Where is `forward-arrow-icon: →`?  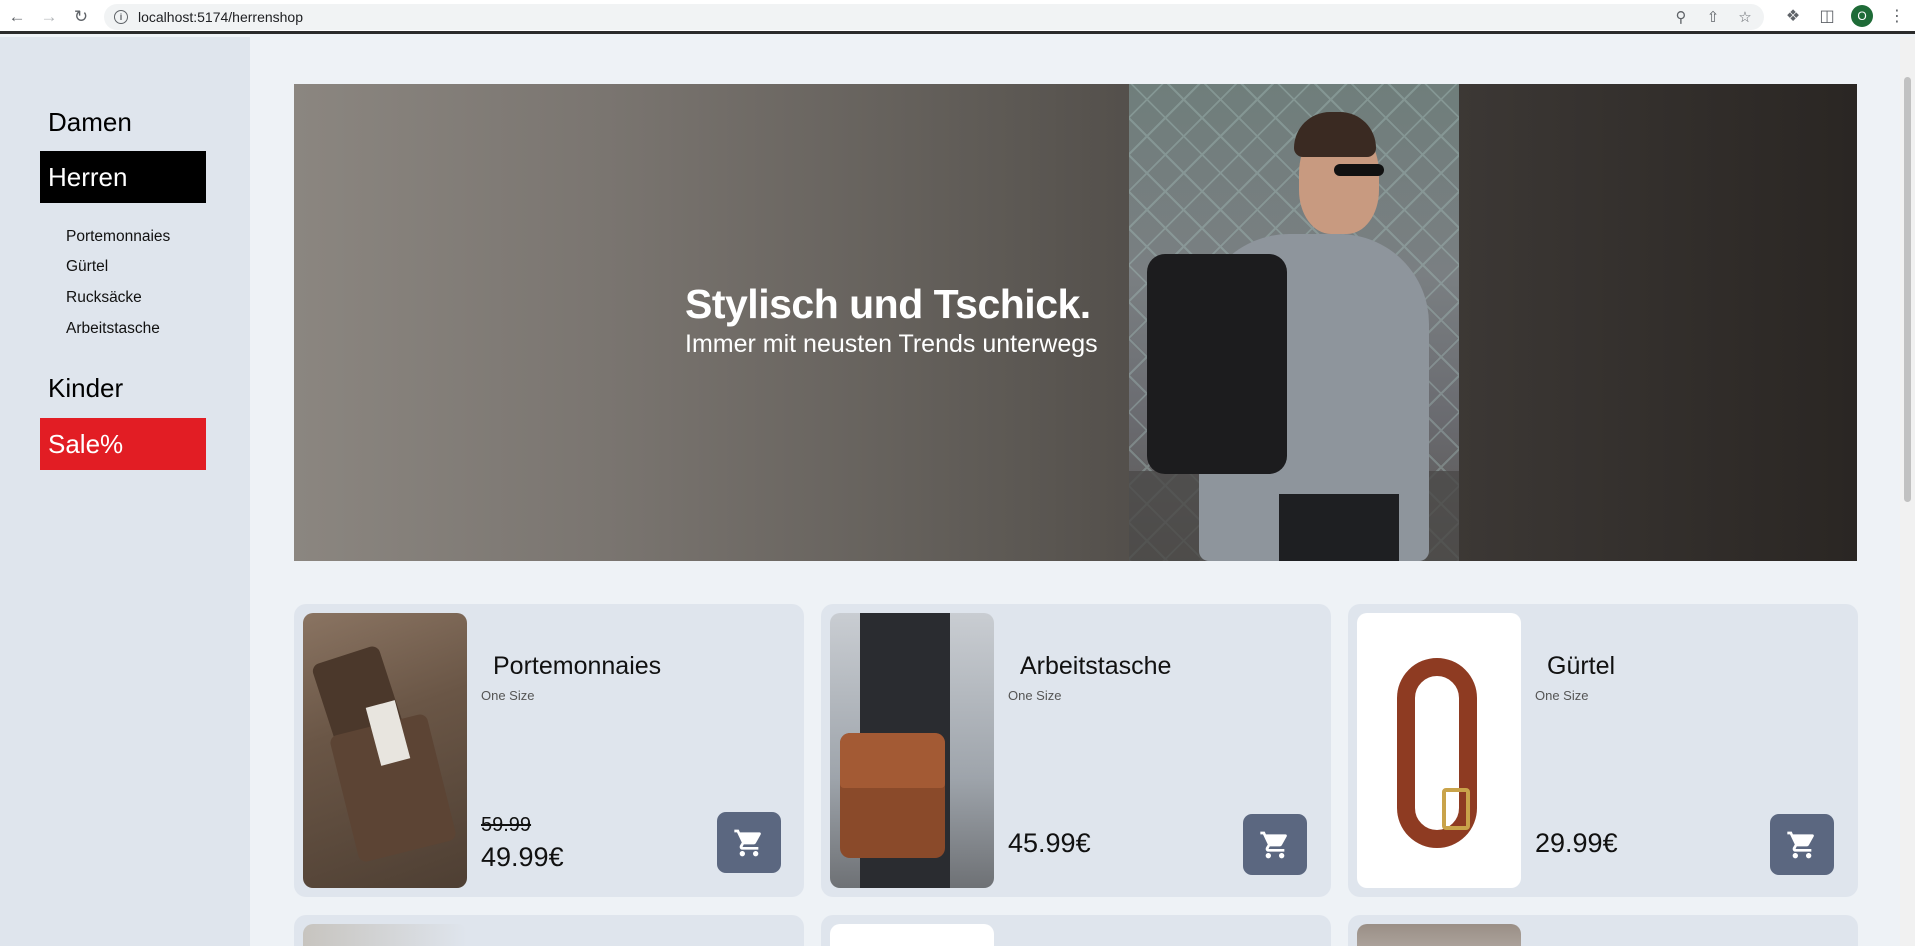 forward-arrow-icon: → is located at coordinates (49, 17).